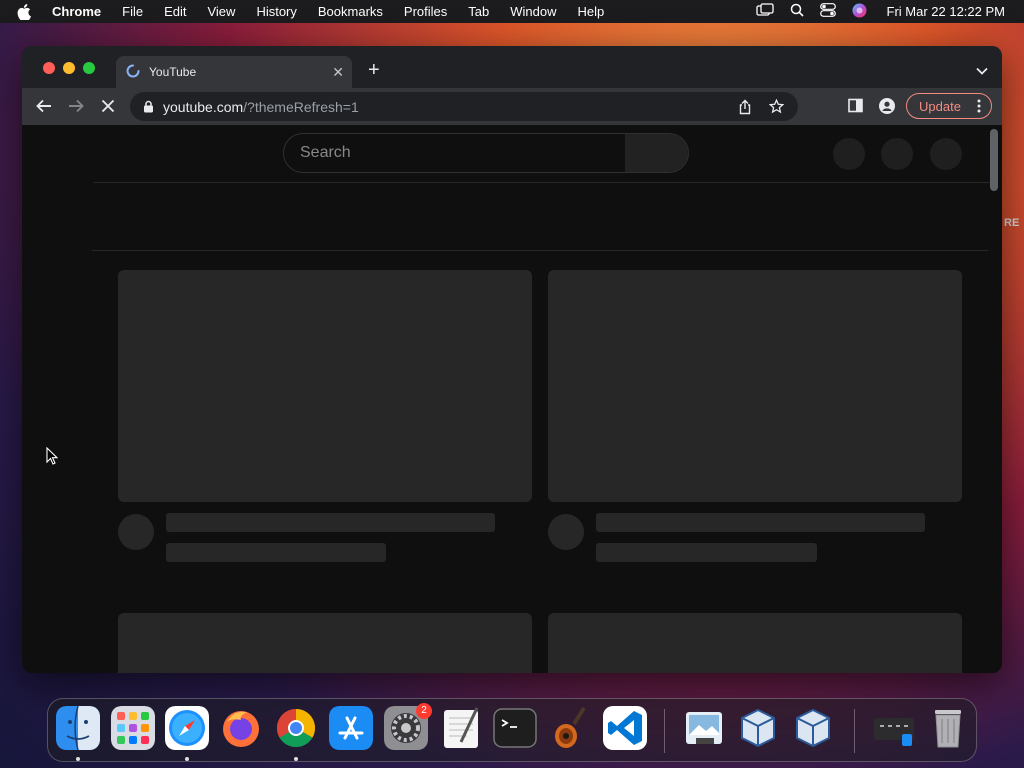  Describe the element at coordinates (76, 108) in the screenshot. I see `forward-button` at that location.